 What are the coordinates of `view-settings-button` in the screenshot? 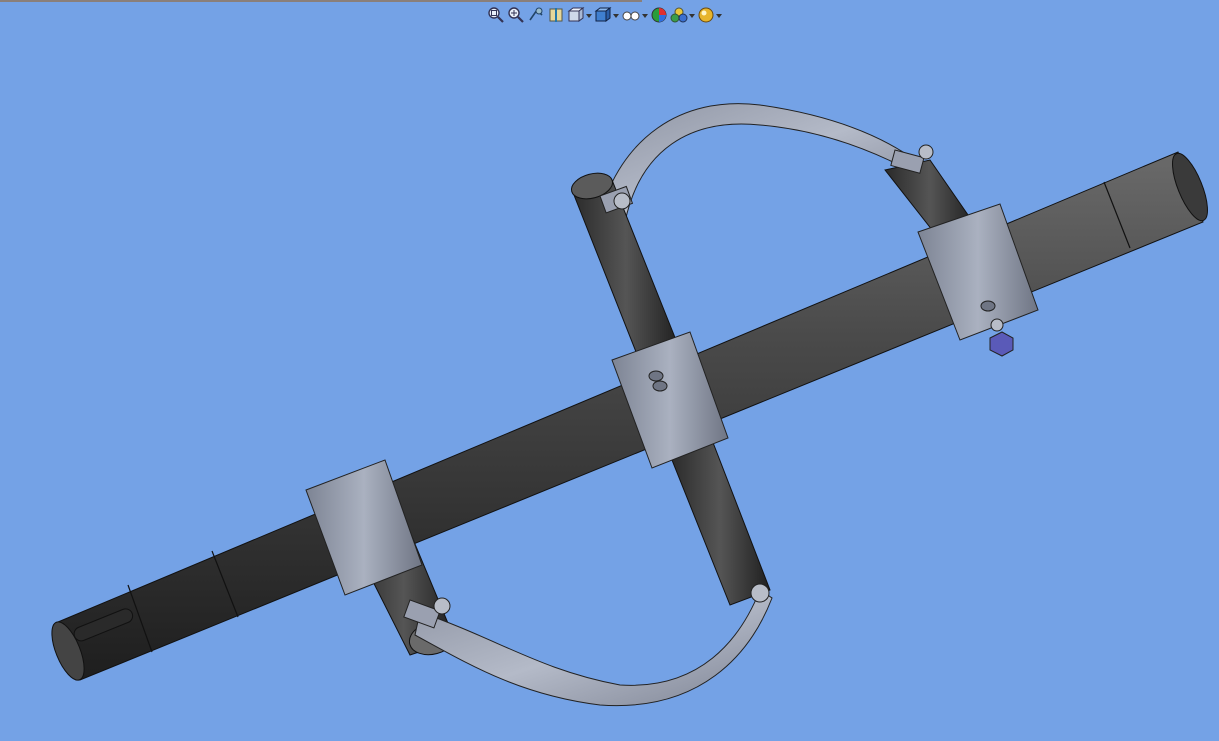 It's located at (709, 15).